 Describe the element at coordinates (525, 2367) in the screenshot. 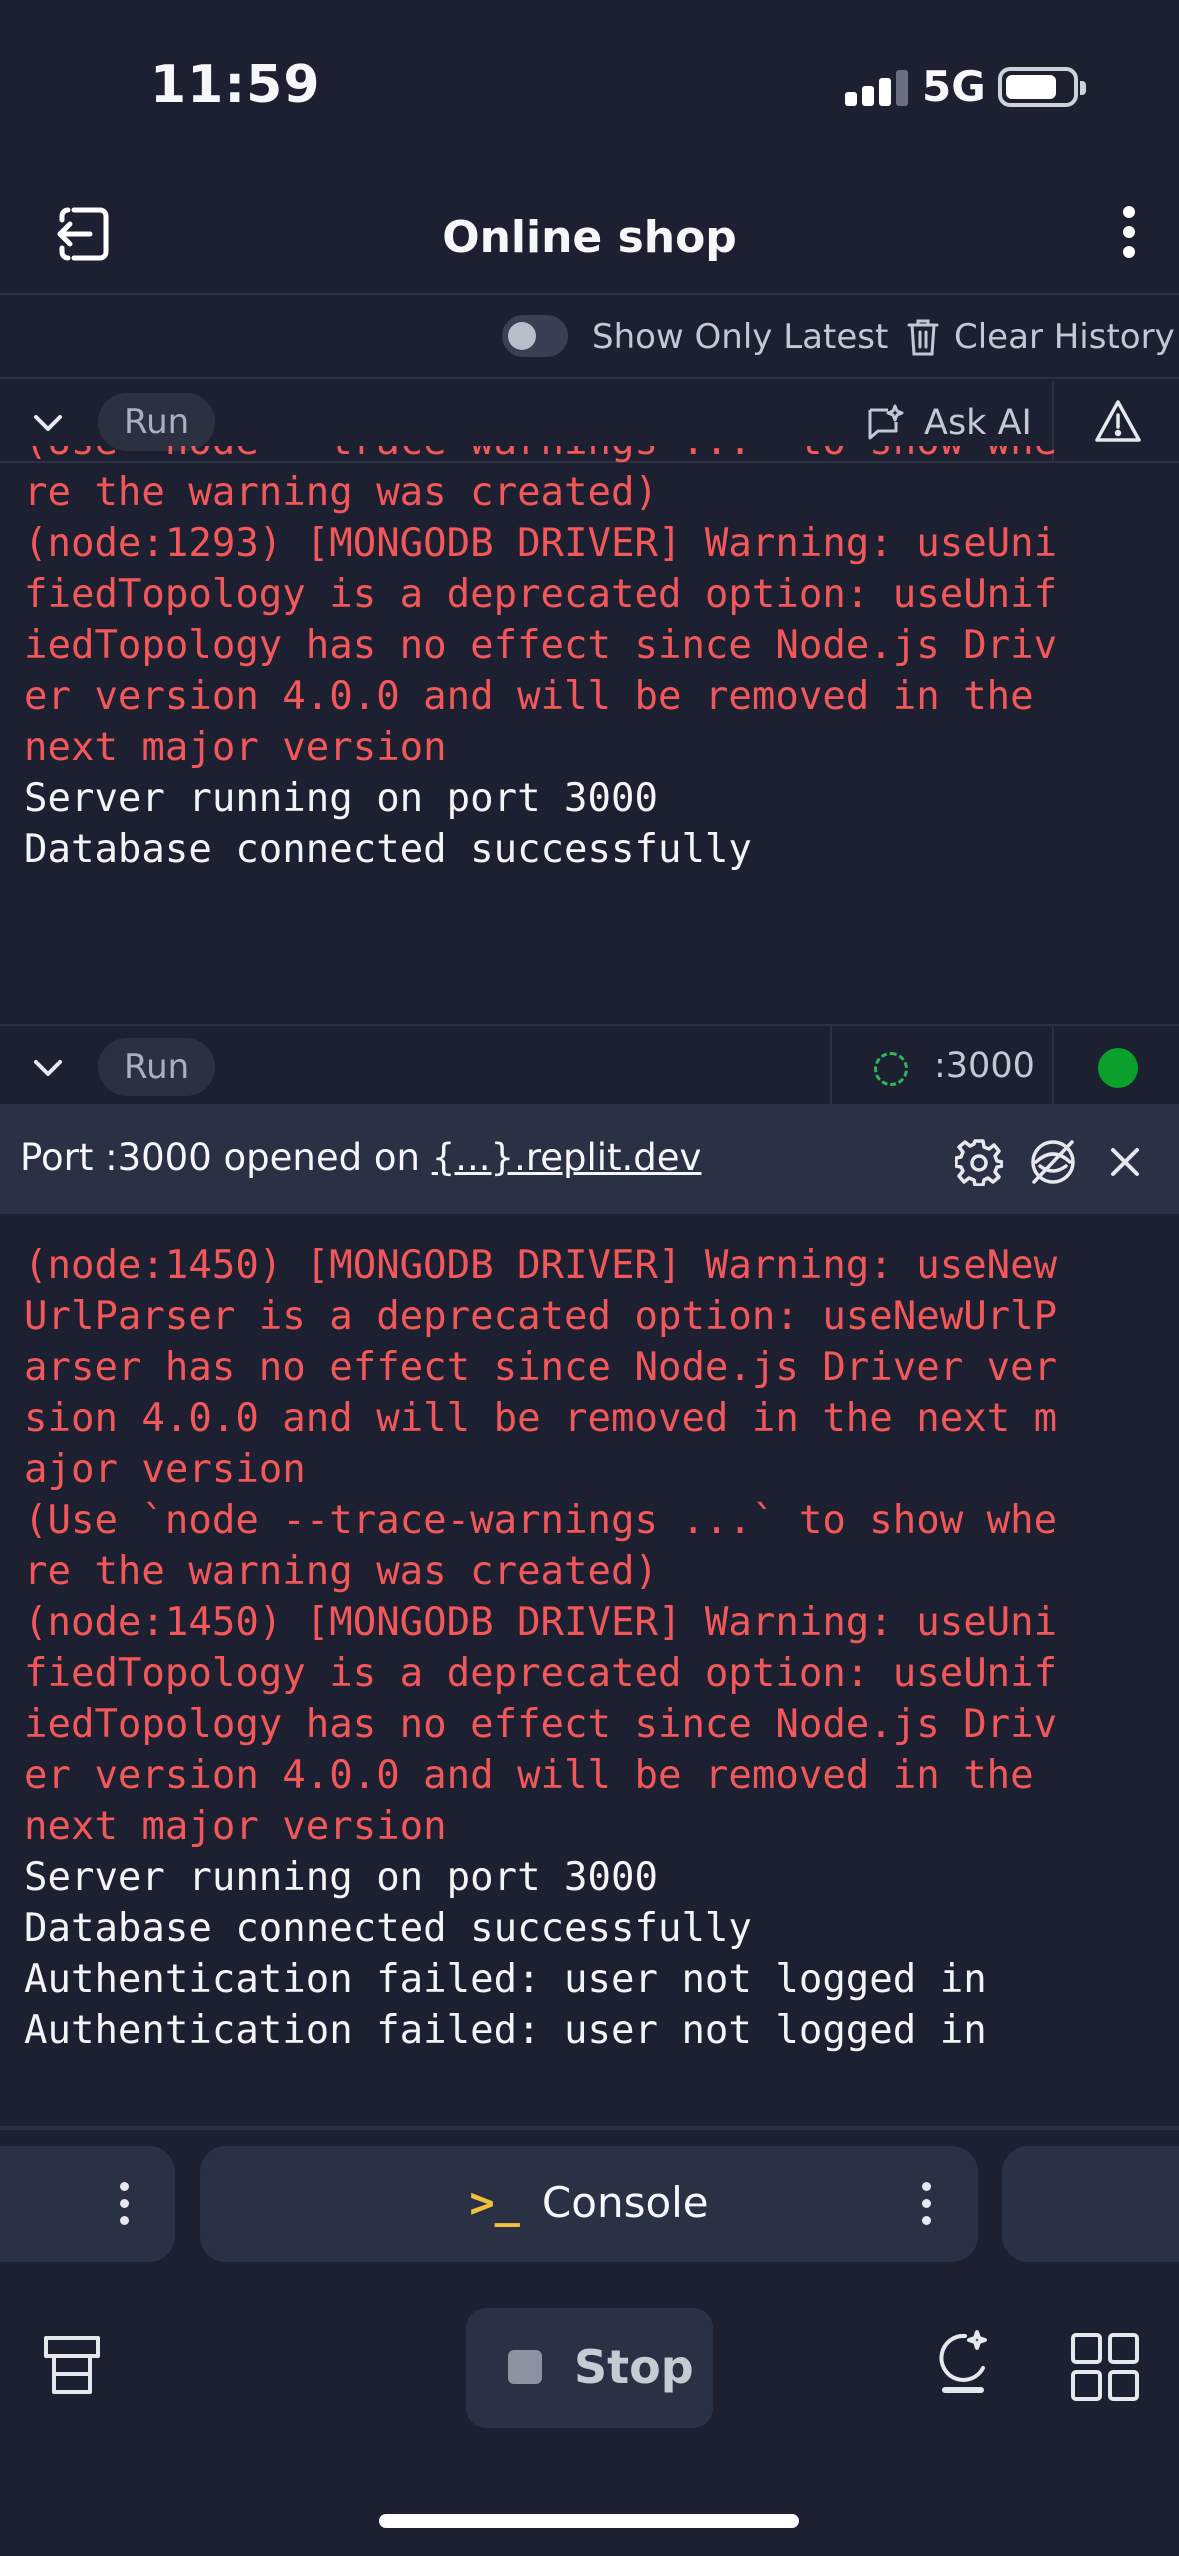

I see `stop-icon` at that location.